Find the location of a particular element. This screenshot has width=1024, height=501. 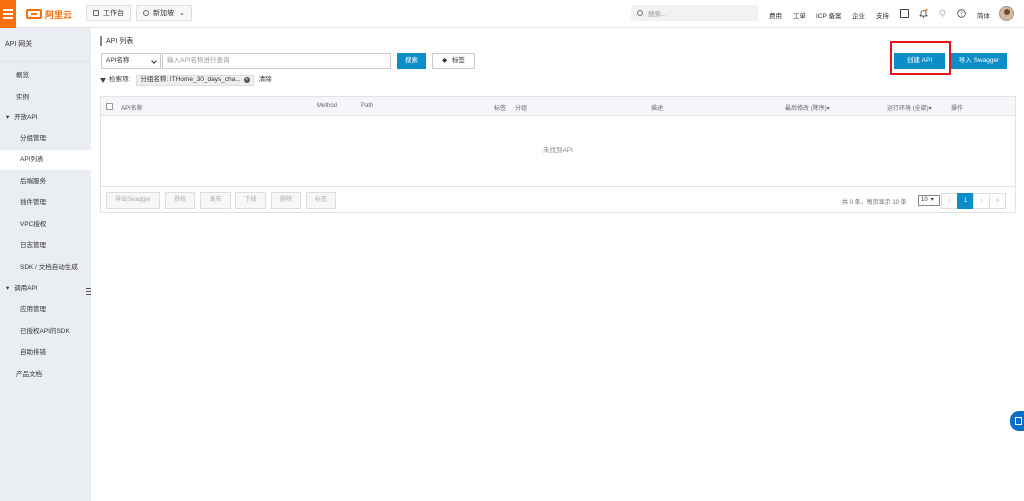

location-icon is located at coordinates (146, 13).